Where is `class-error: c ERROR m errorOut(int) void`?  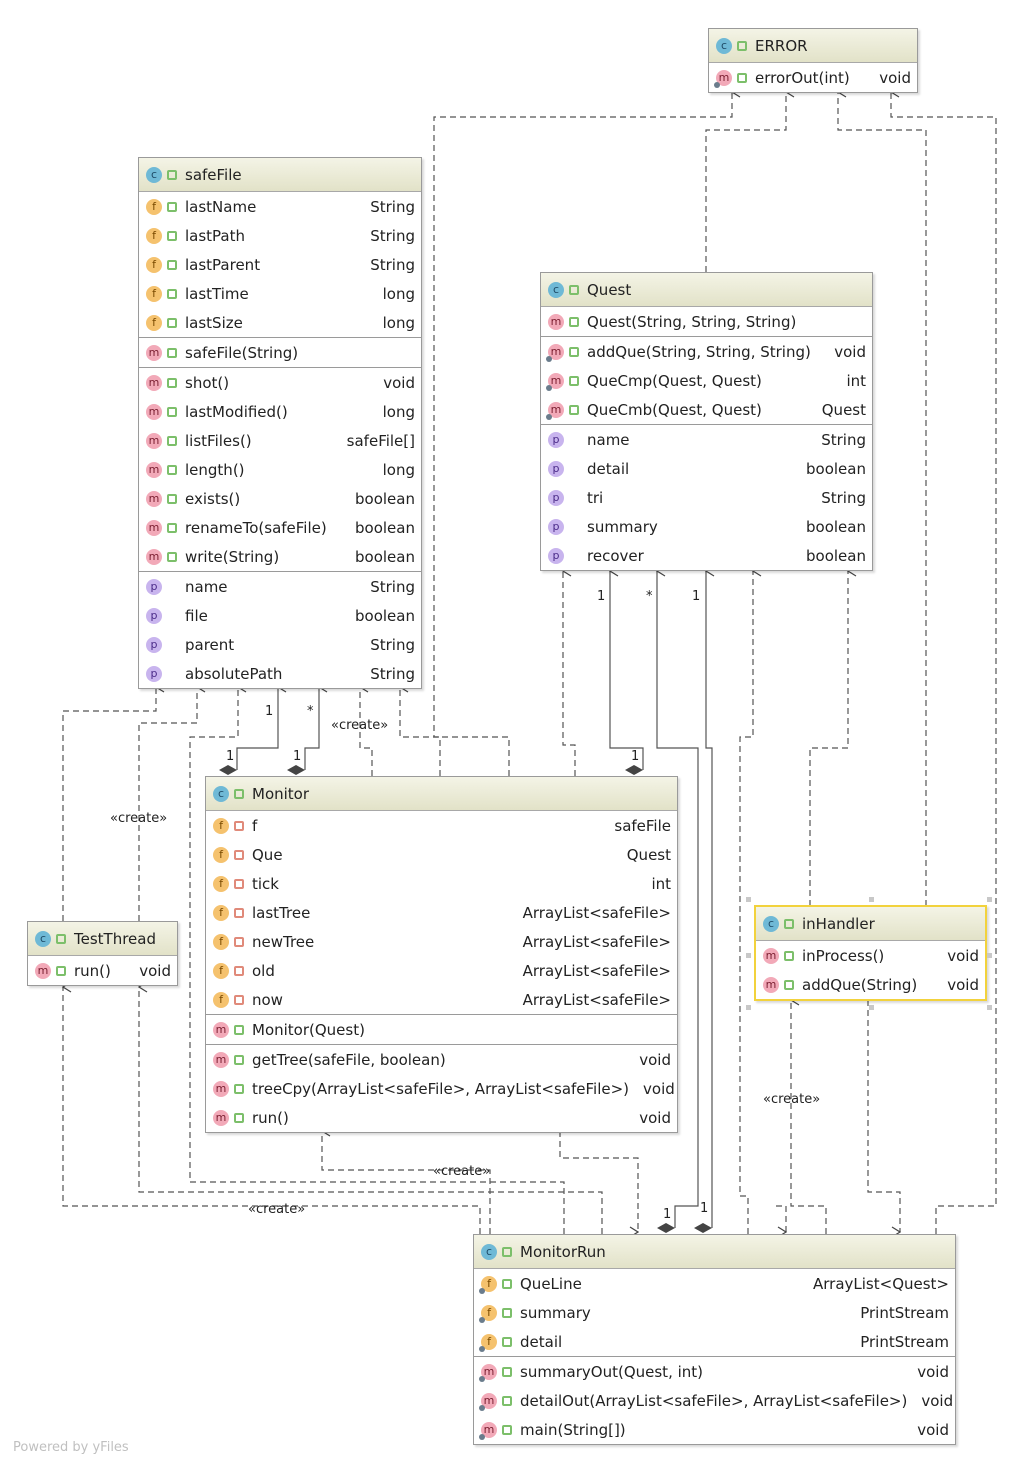 class-error: c ERROR m errorOut(int) void is located at coordinates (813, 60).